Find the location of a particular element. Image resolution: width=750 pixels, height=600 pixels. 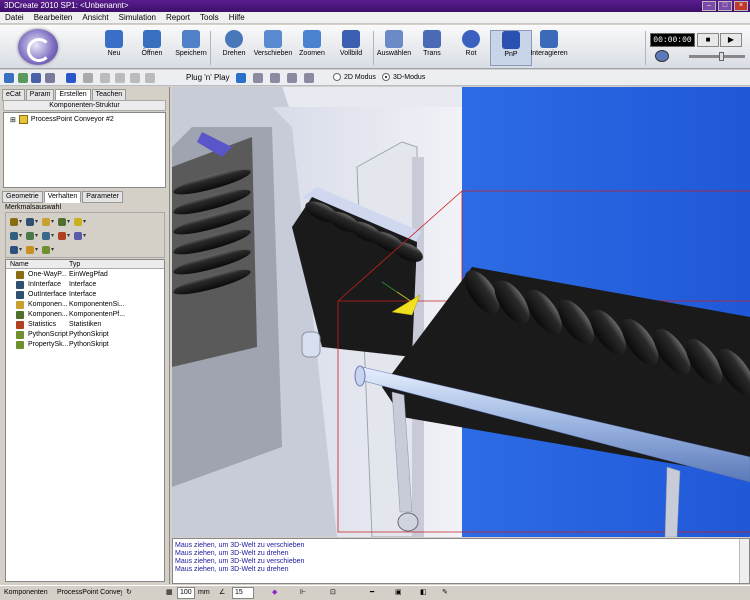

column-name: Name is located at coordinates (19, 264).